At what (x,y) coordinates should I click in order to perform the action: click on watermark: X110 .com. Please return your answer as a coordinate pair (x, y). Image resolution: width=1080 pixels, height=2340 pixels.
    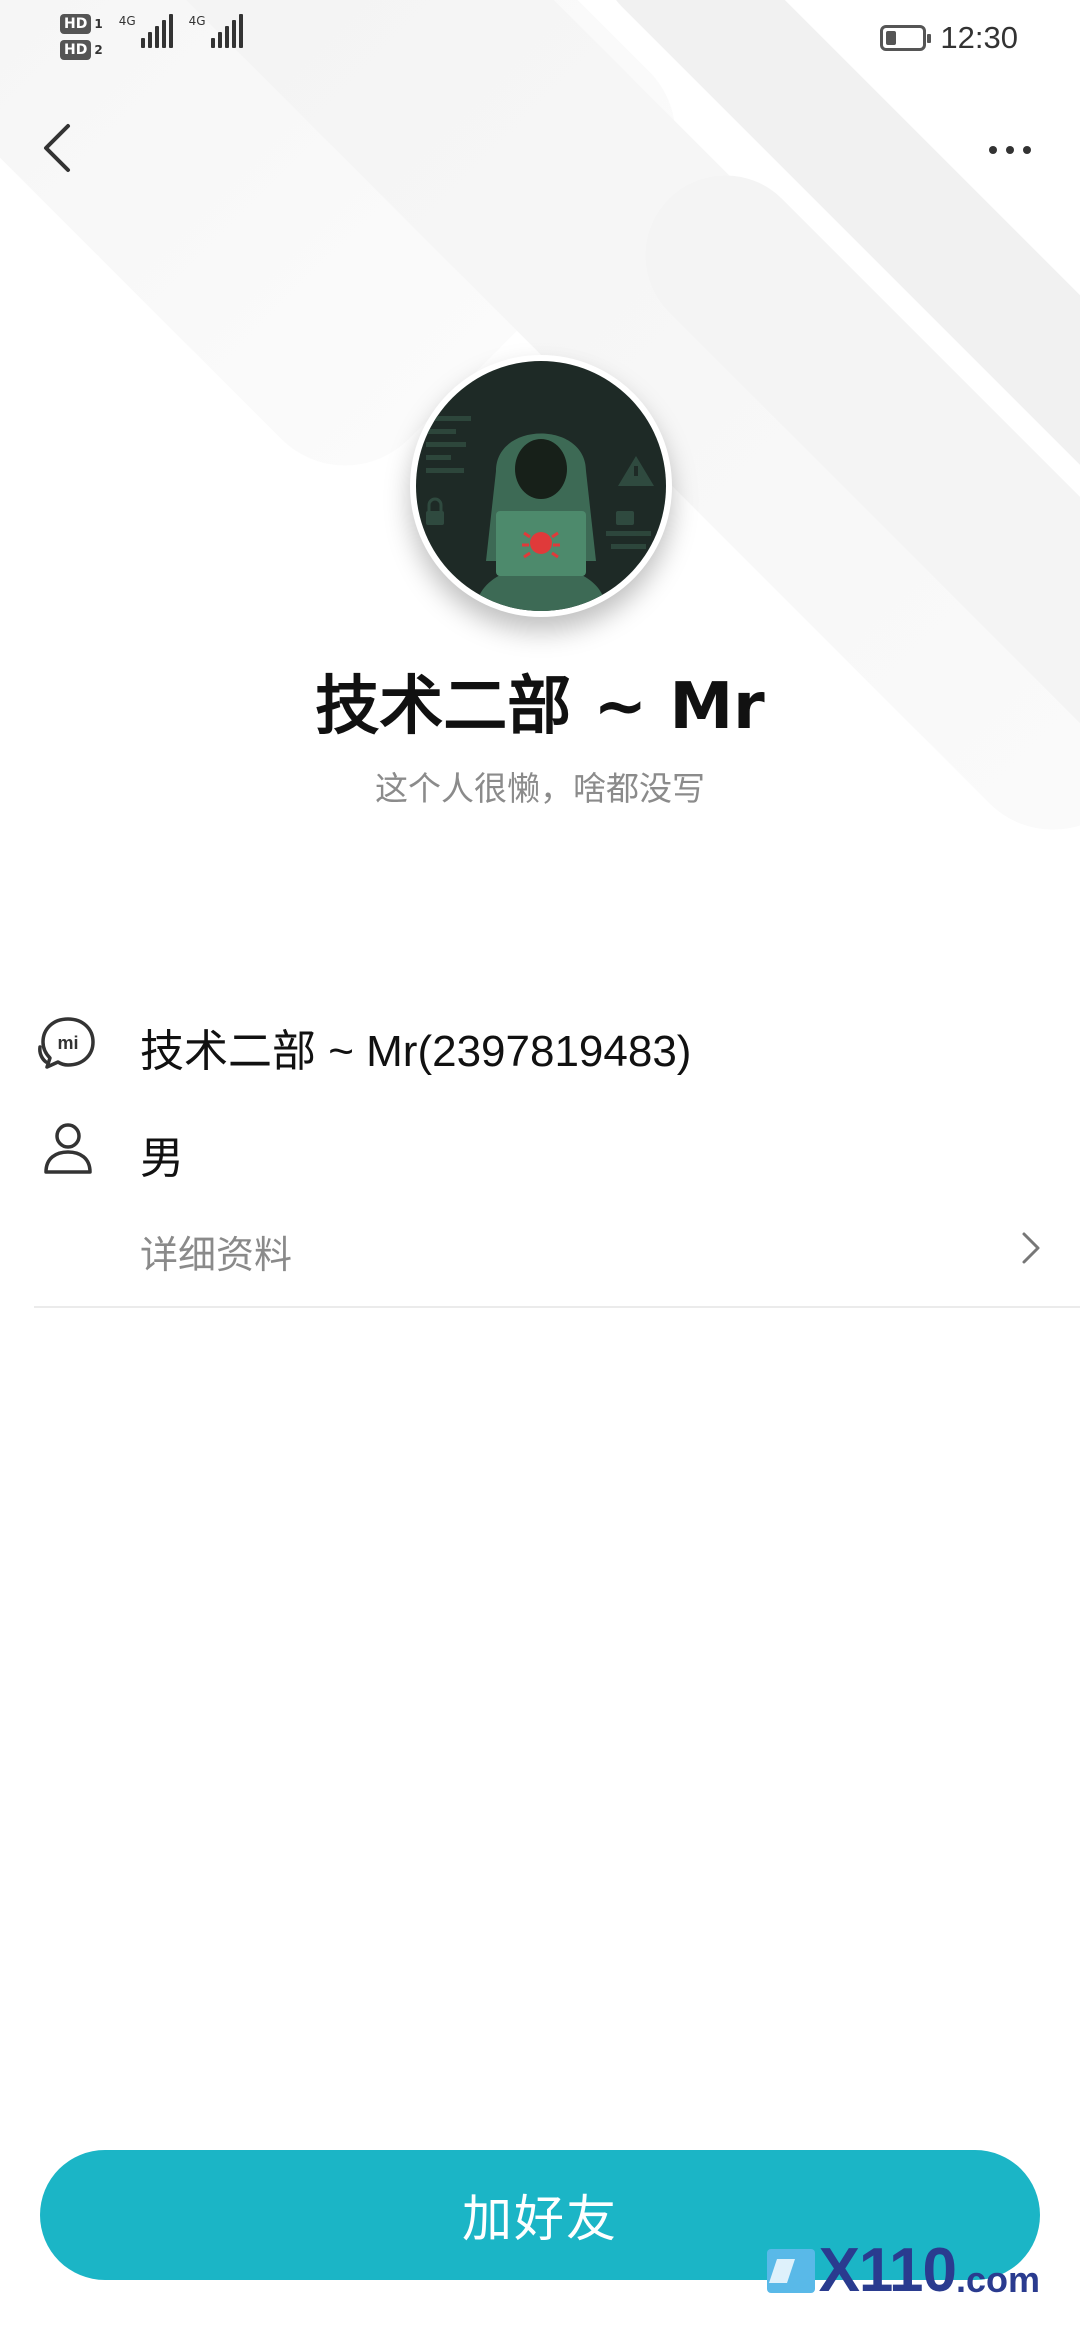
    Looking at the image, I should click on (902, 2270).